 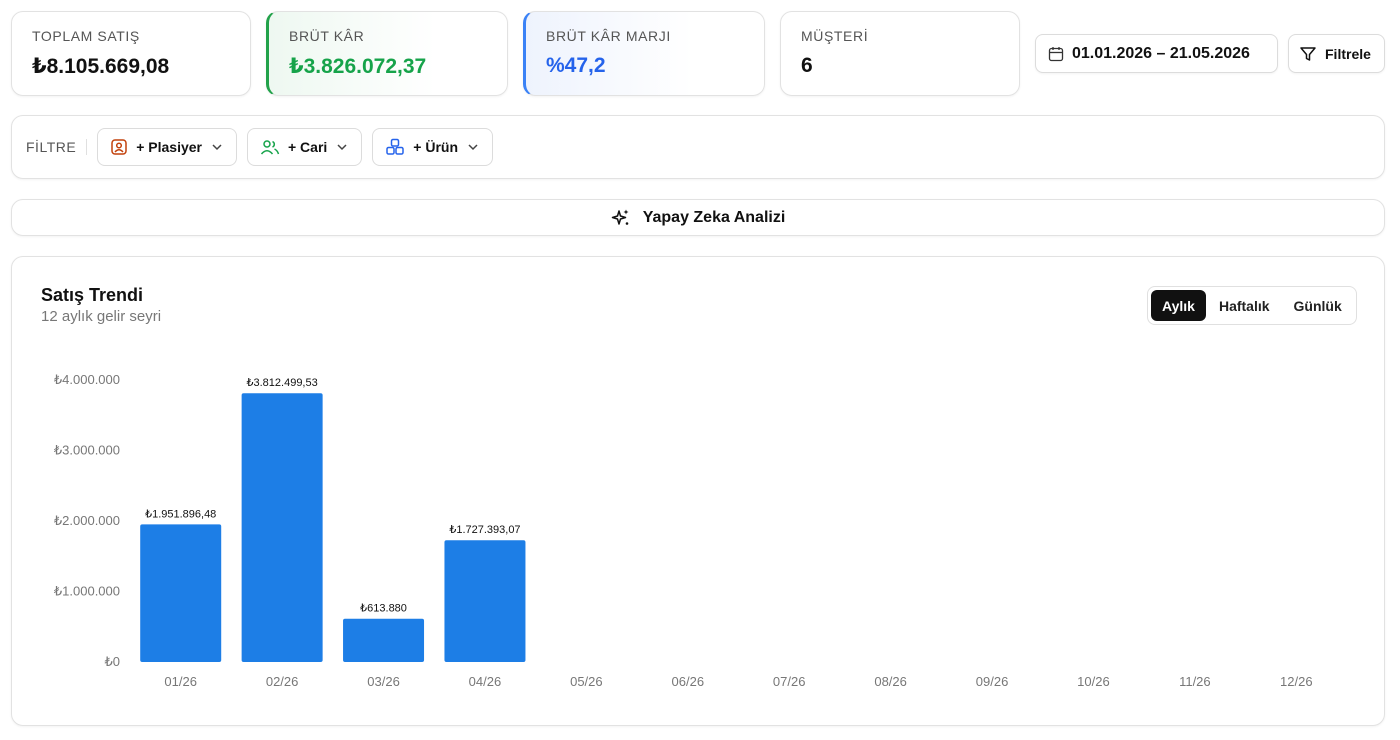 What do you see at coordinates (807, 65) in the screenshot?
I see `kpi-value: 6` at bounding box center [807, 65].